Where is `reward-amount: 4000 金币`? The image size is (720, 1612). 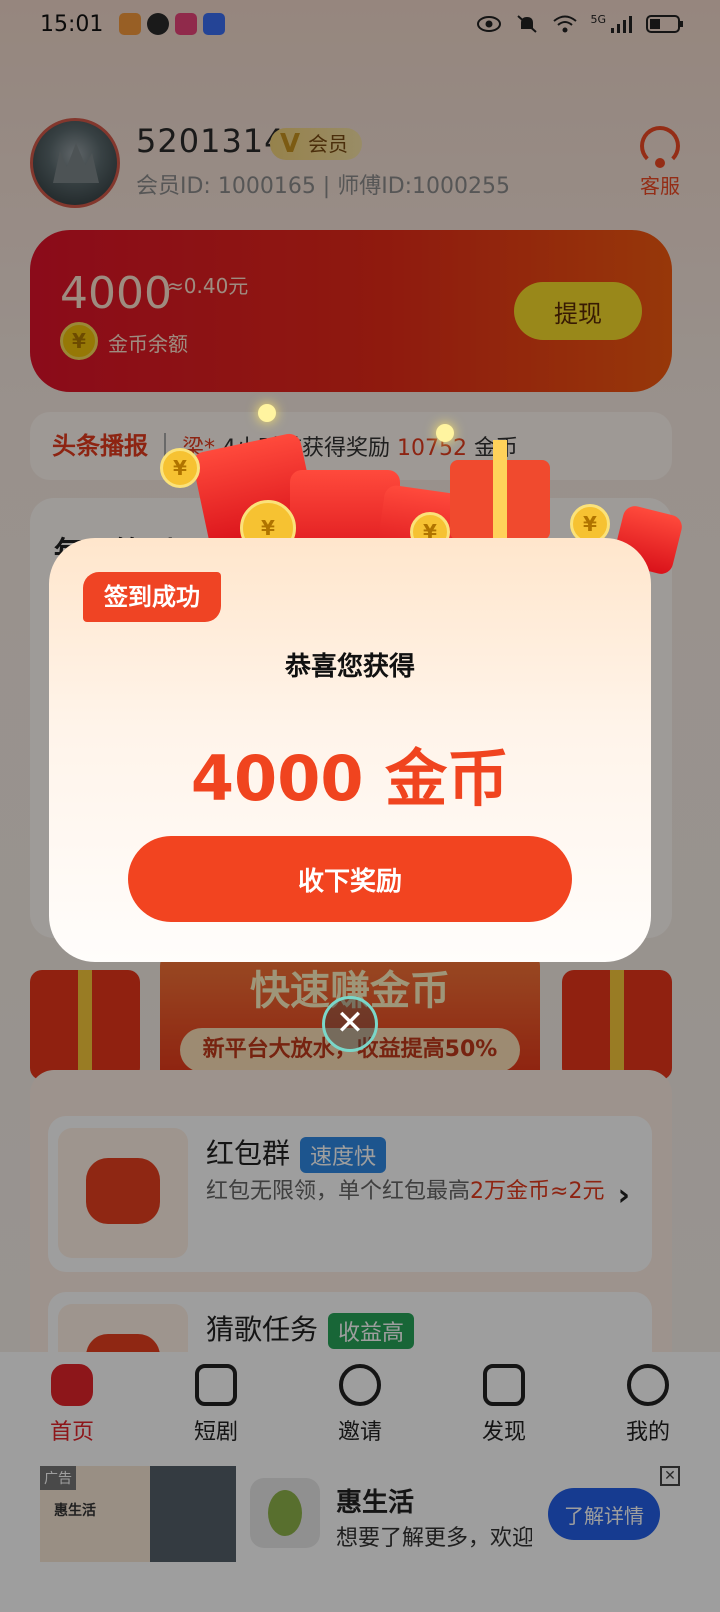
reward-amount: 4000 金币 is located at coordinates (350, 778).